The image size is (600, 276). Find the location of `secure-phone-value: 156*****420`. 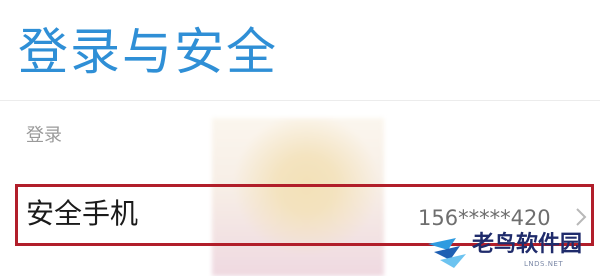

secure-phone-value: 156*****420 is located at coordinates (484, 218).